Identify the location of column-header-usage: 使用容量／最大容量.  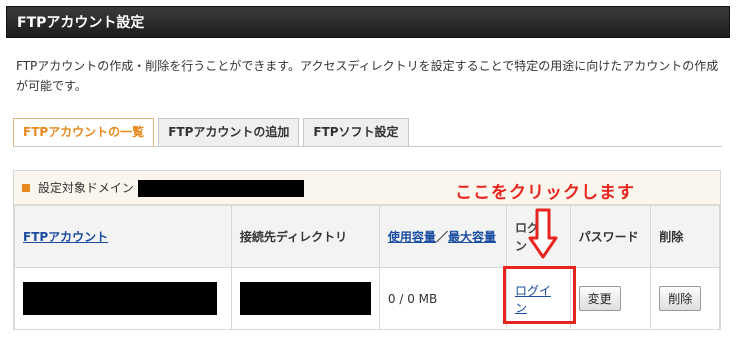
(442, 236).